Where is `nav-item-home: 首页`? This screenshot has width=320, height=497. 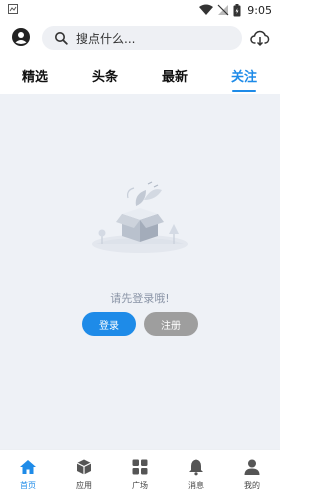 nav-item-home: 首页 is located at coordinates (28, 474).